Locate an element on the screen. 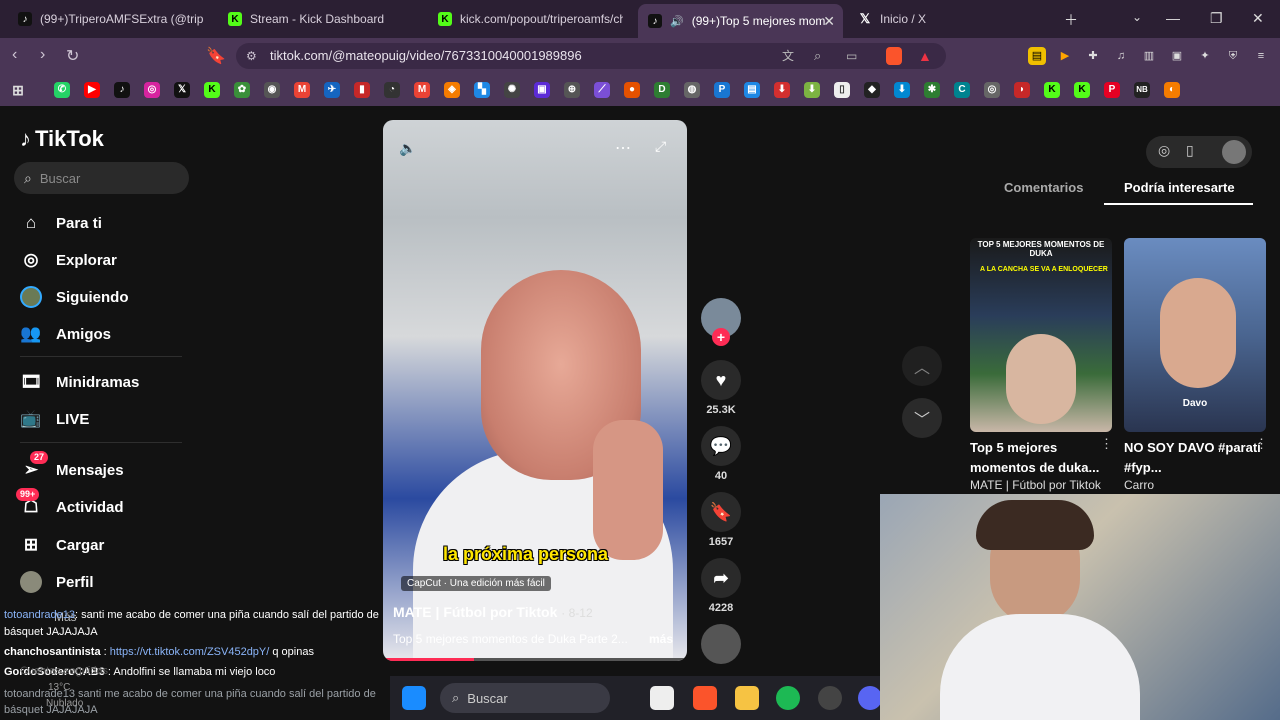  recommended-author-2: Carro is located at coordinates (1139, 485).